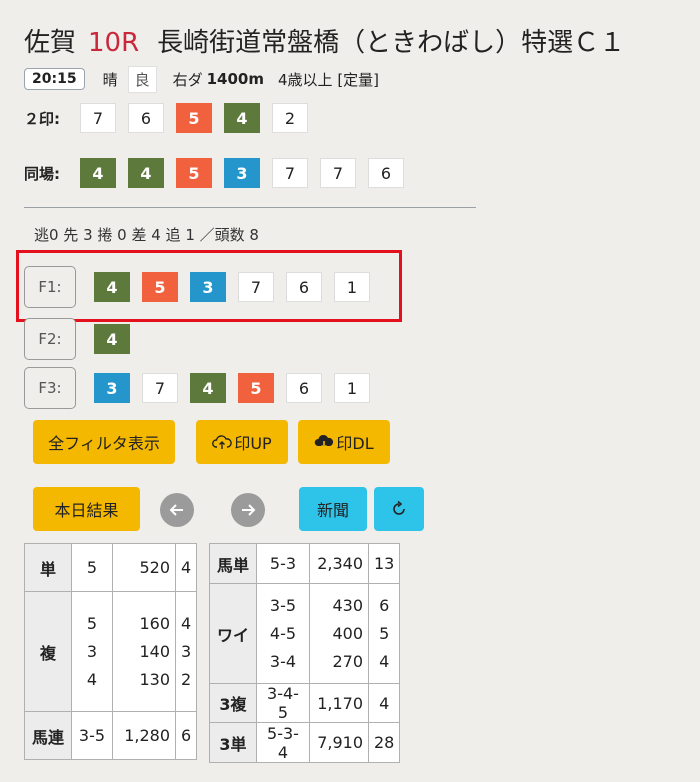  What do you see at coordinates (142, 79) in the screenshot?
I see `track-condition: 良` at bounding box center [142, 79].